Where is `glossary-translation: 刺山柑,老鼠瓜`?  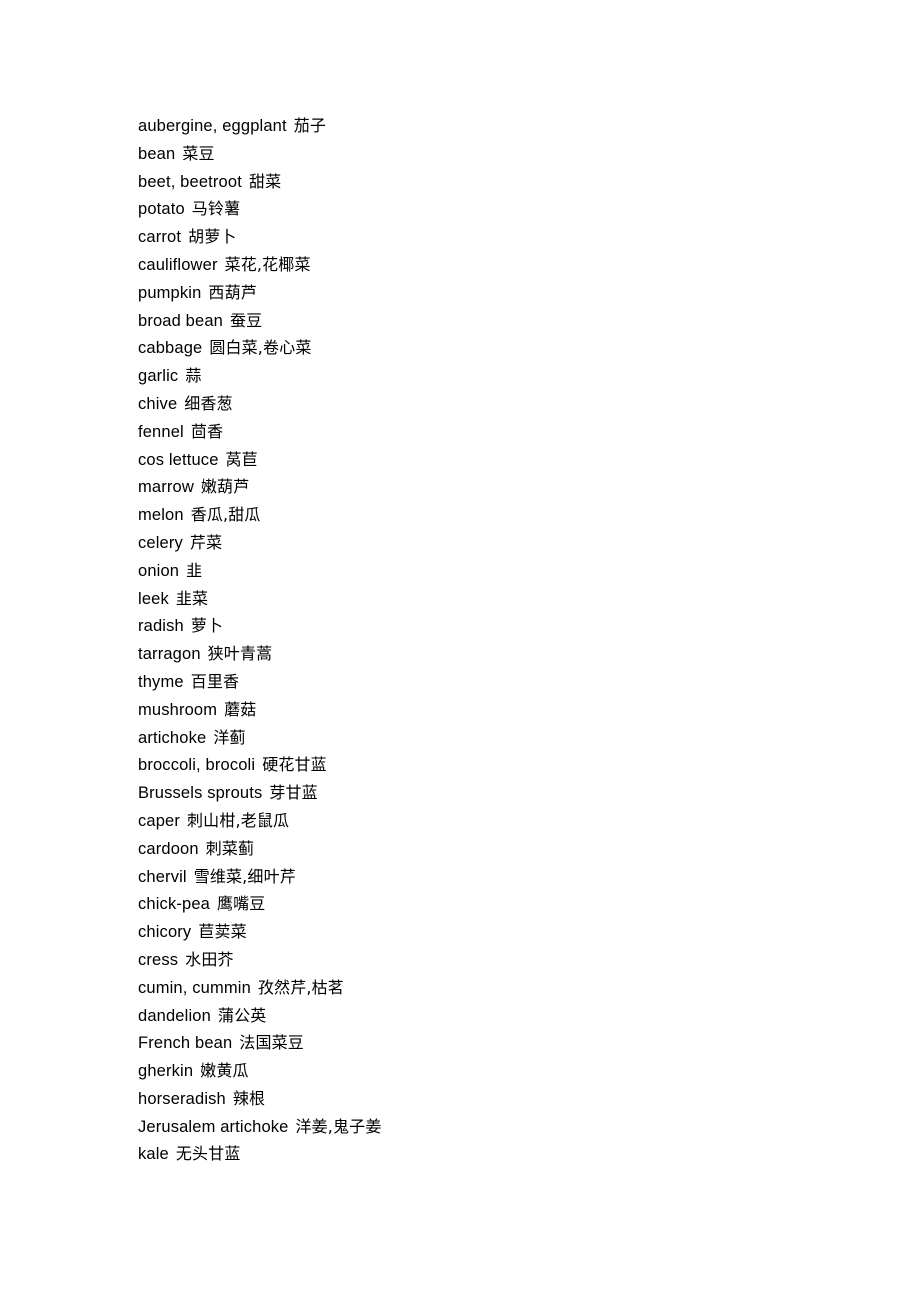 glossary-translation: 刺山柑,老鼠瓜 is located at coordinates (238, 820).